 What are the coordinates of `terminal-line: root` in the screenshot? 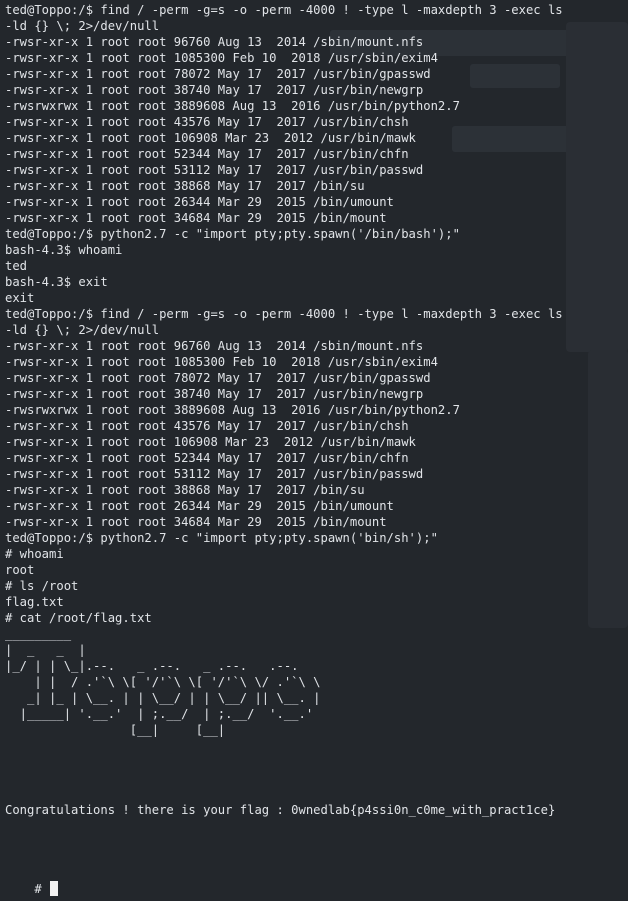 It's located at (20, 570).